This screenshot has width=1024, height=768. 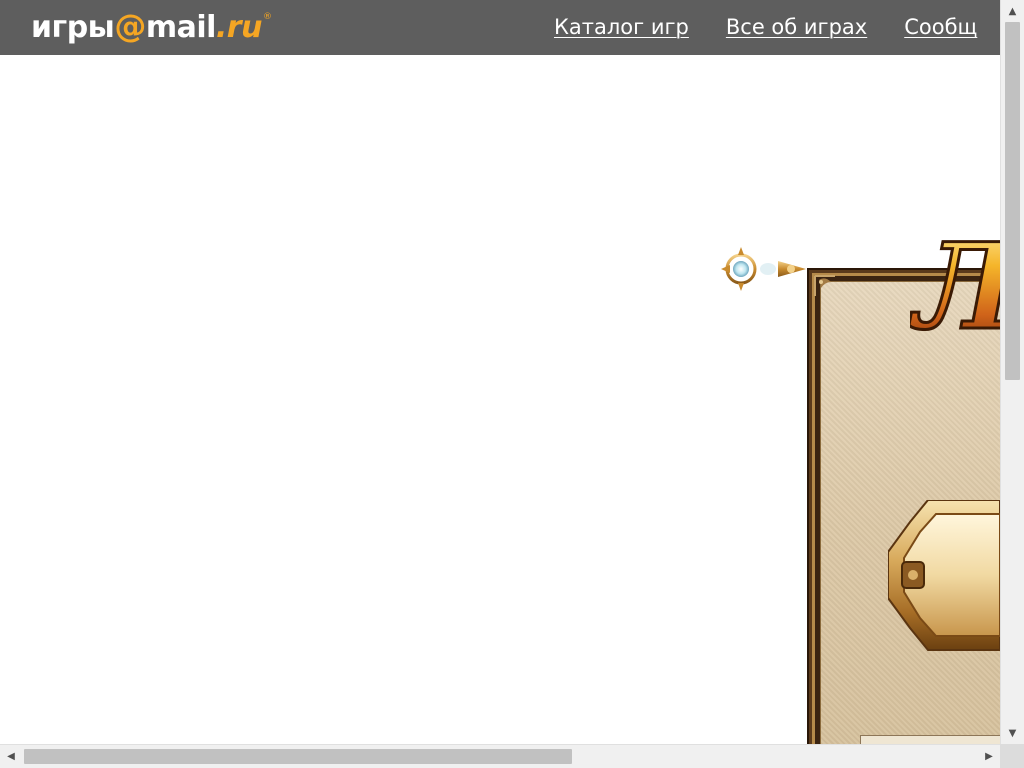 What do you see at coordinates (768, 269) in the screenshot?
I see `magic-staff-ornament` at bounding box center [768, 269].